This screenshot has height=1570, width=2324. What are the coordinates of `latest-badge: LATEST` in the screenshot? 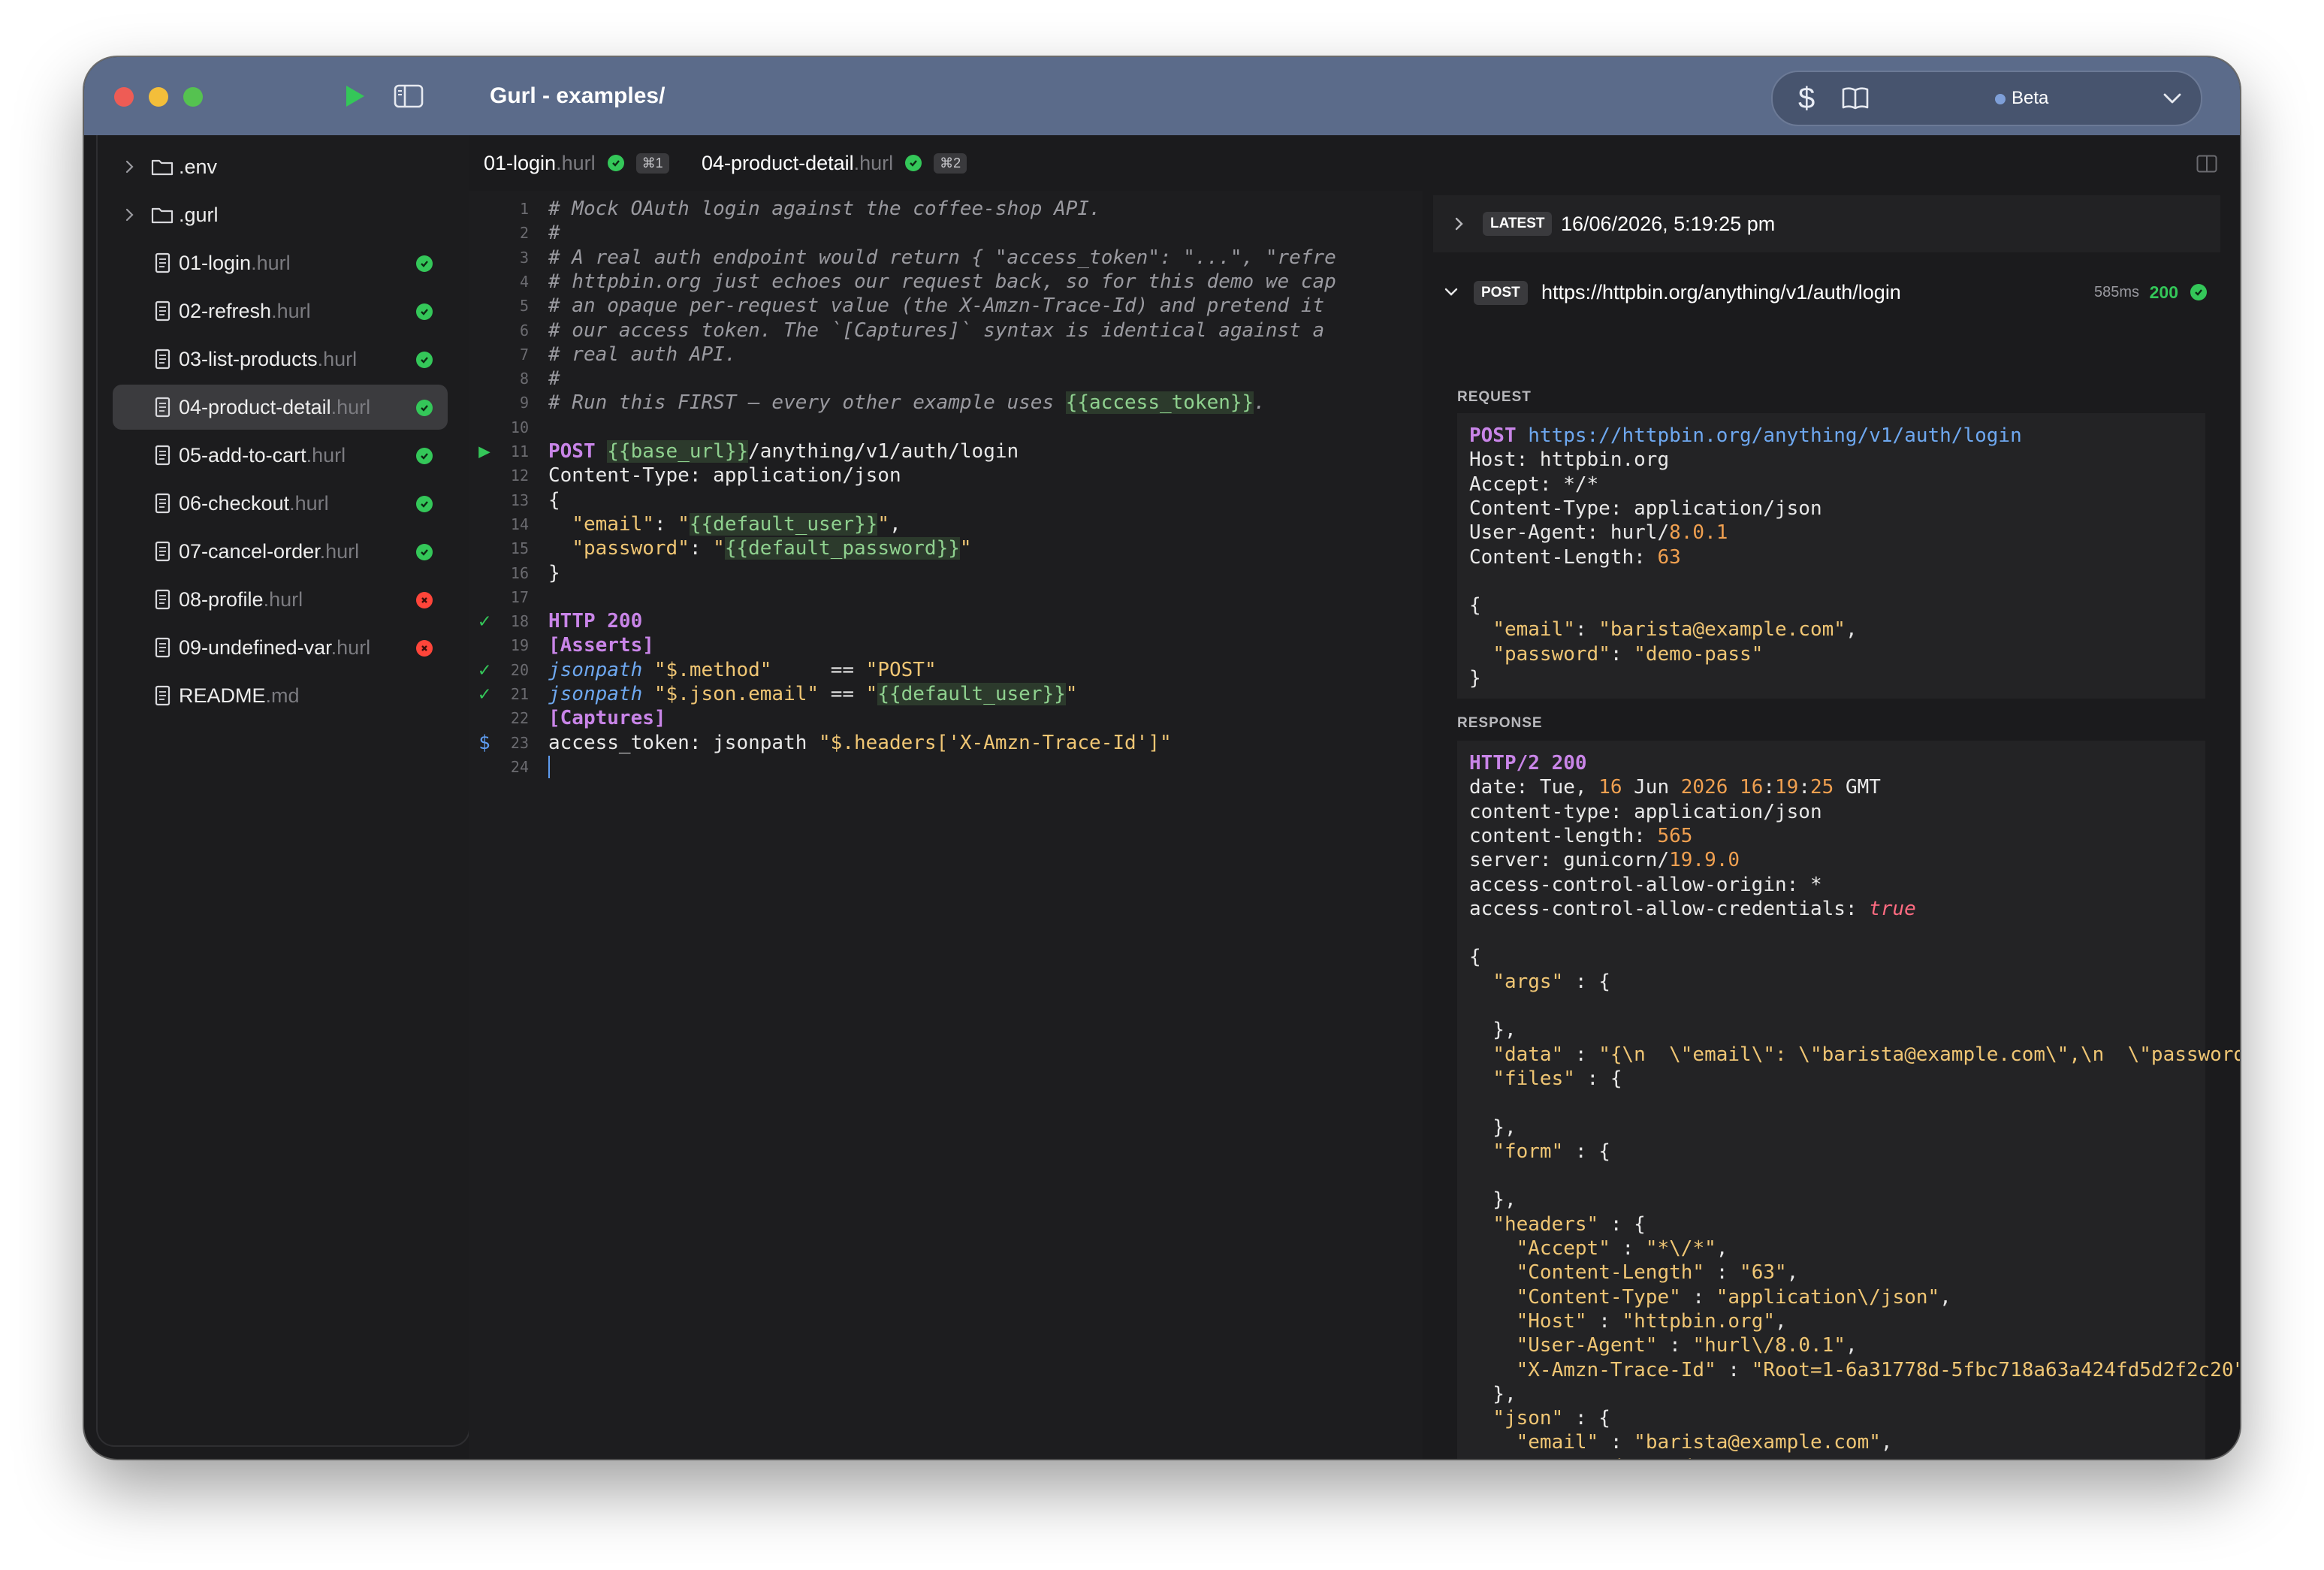 It's located at (1518, 224).